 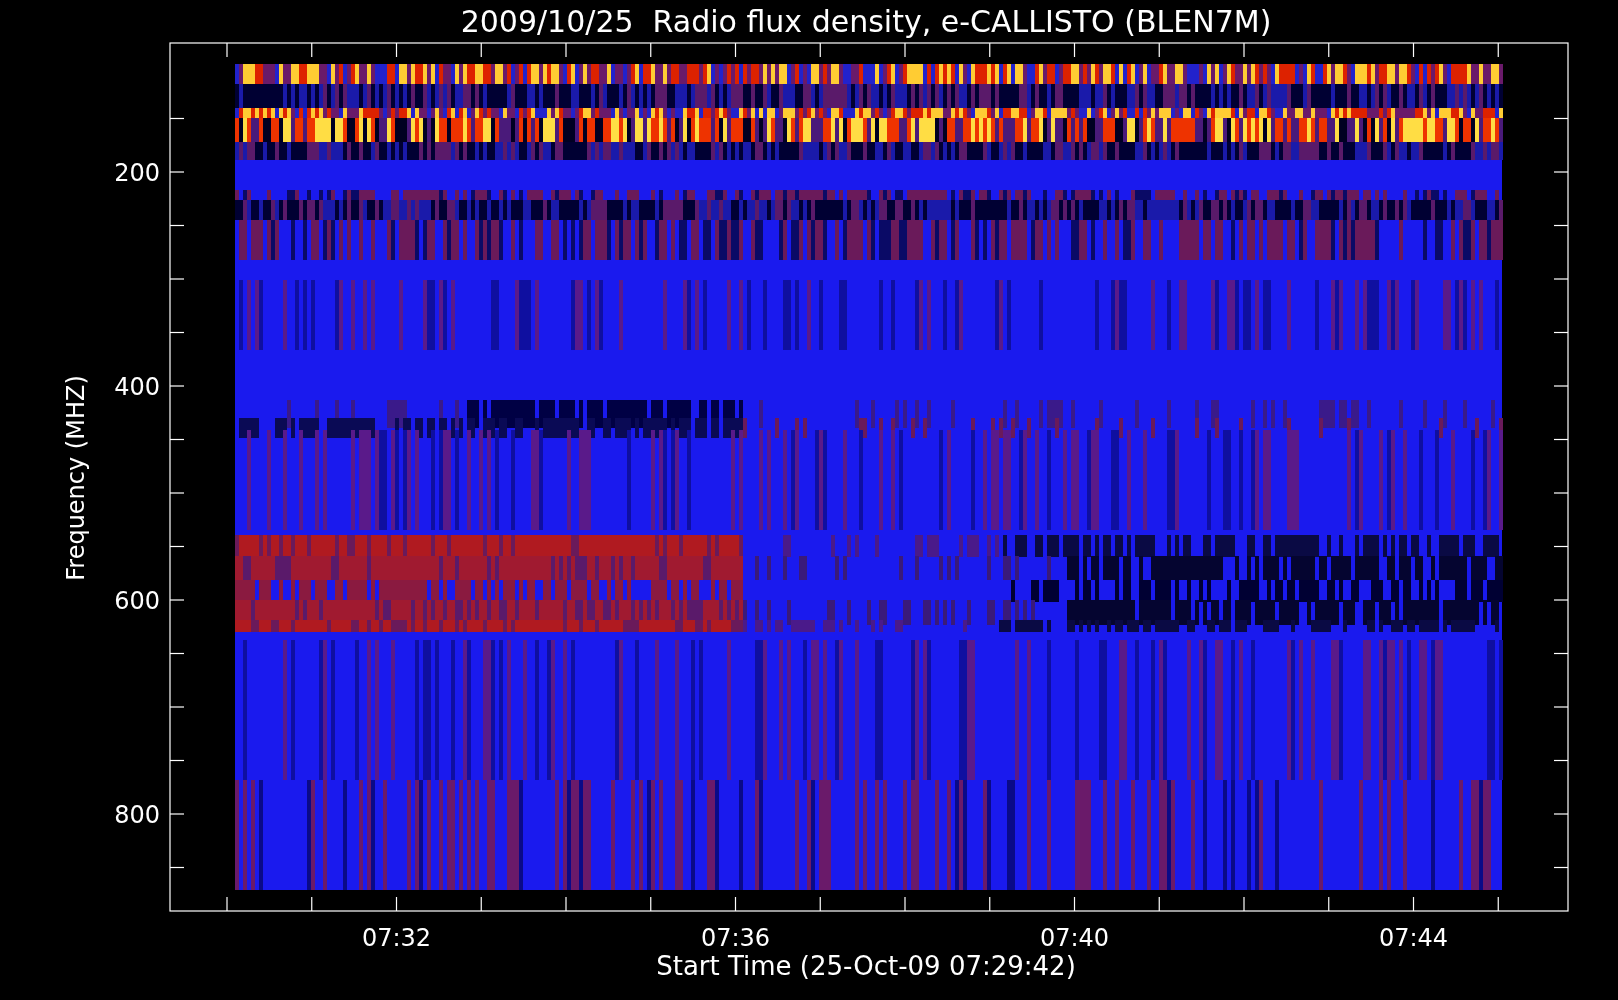 I want to click on x-tick-label: 07:44, so click(x=1413, y=938).